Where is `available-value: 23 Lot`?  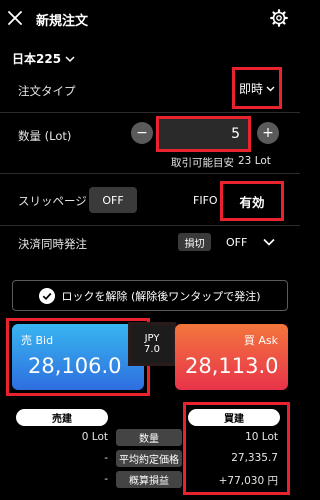
available-value: 23 Lot is located at coordinates (254, 161).